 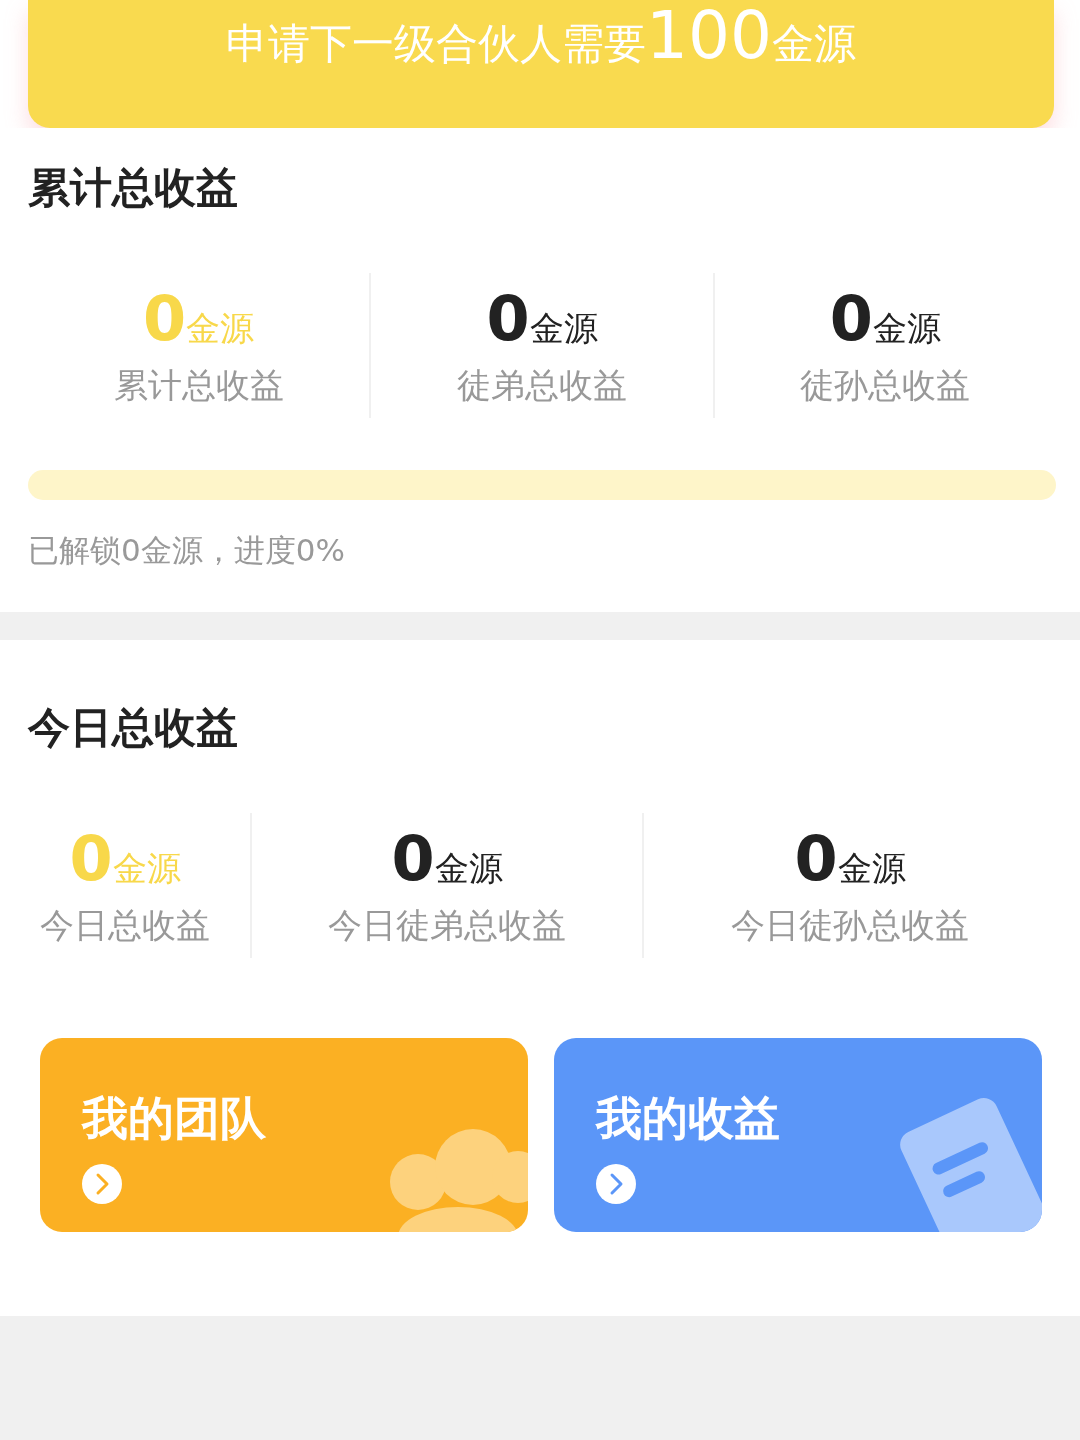 I want to click on stat-label: 累计总收益, so click(x=198, y=385).